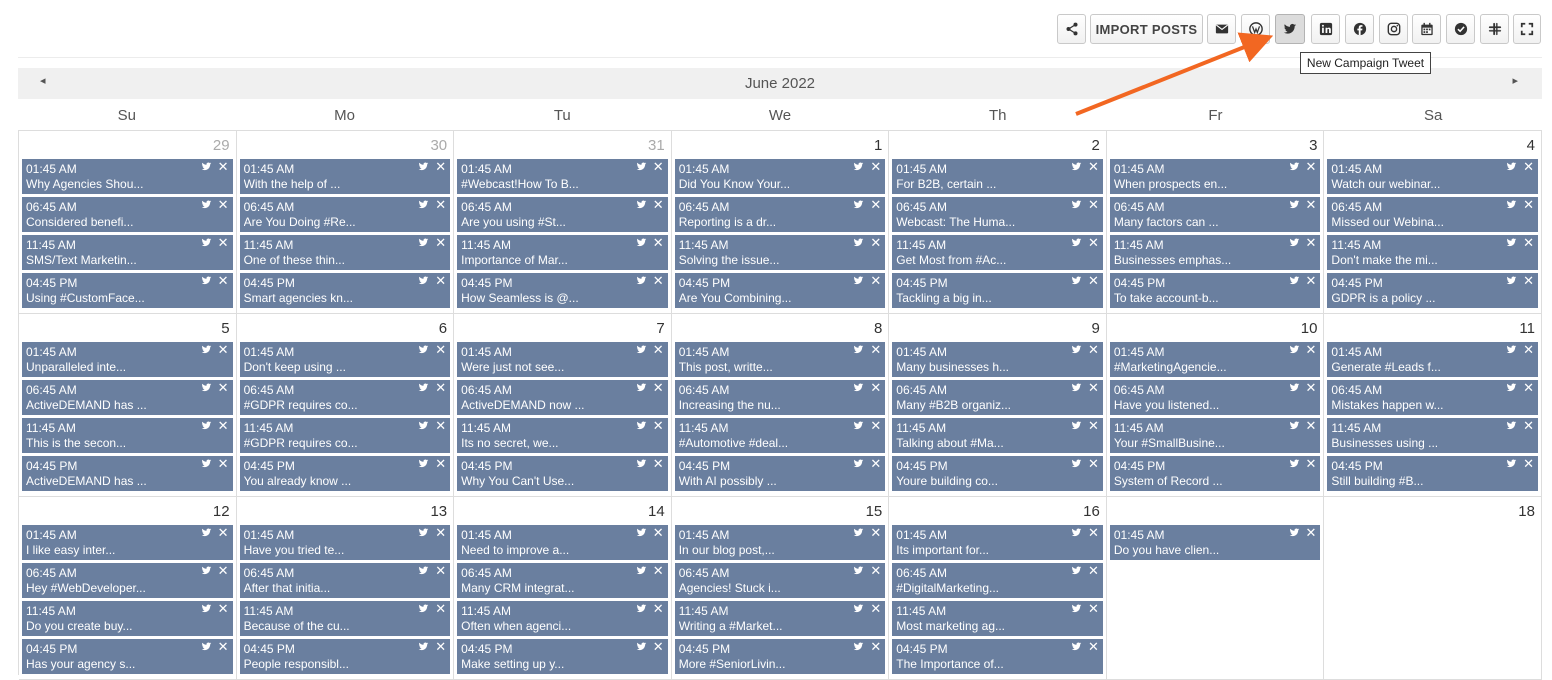 This screenshot has width=1552, height=680. Describe the element at coordinates (1325, 29) in the screenshot. I see `linkedin-button` at that location.